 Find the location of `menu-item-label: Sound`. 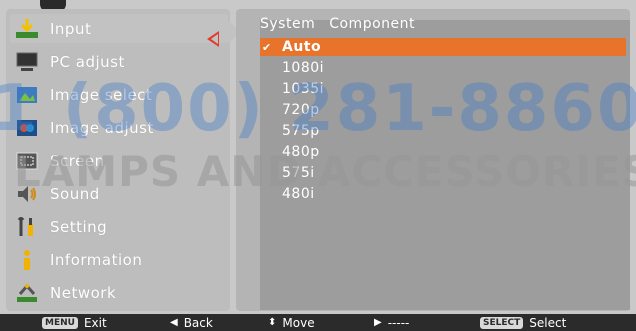

menu-item-label: Sound is located at coordinates (75, 193).